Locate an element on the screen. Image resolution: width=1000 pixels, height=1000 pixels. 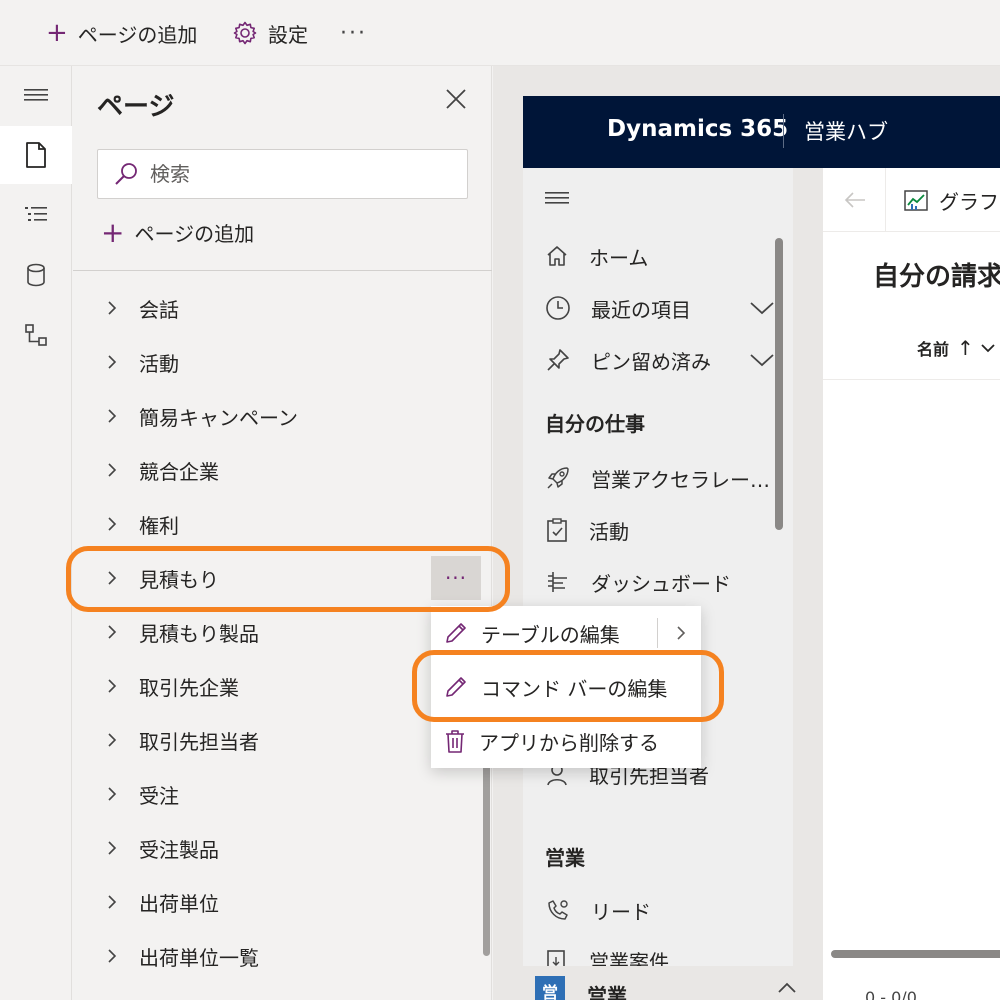
tree-item: 会話 is located at coordinates (282, 308).